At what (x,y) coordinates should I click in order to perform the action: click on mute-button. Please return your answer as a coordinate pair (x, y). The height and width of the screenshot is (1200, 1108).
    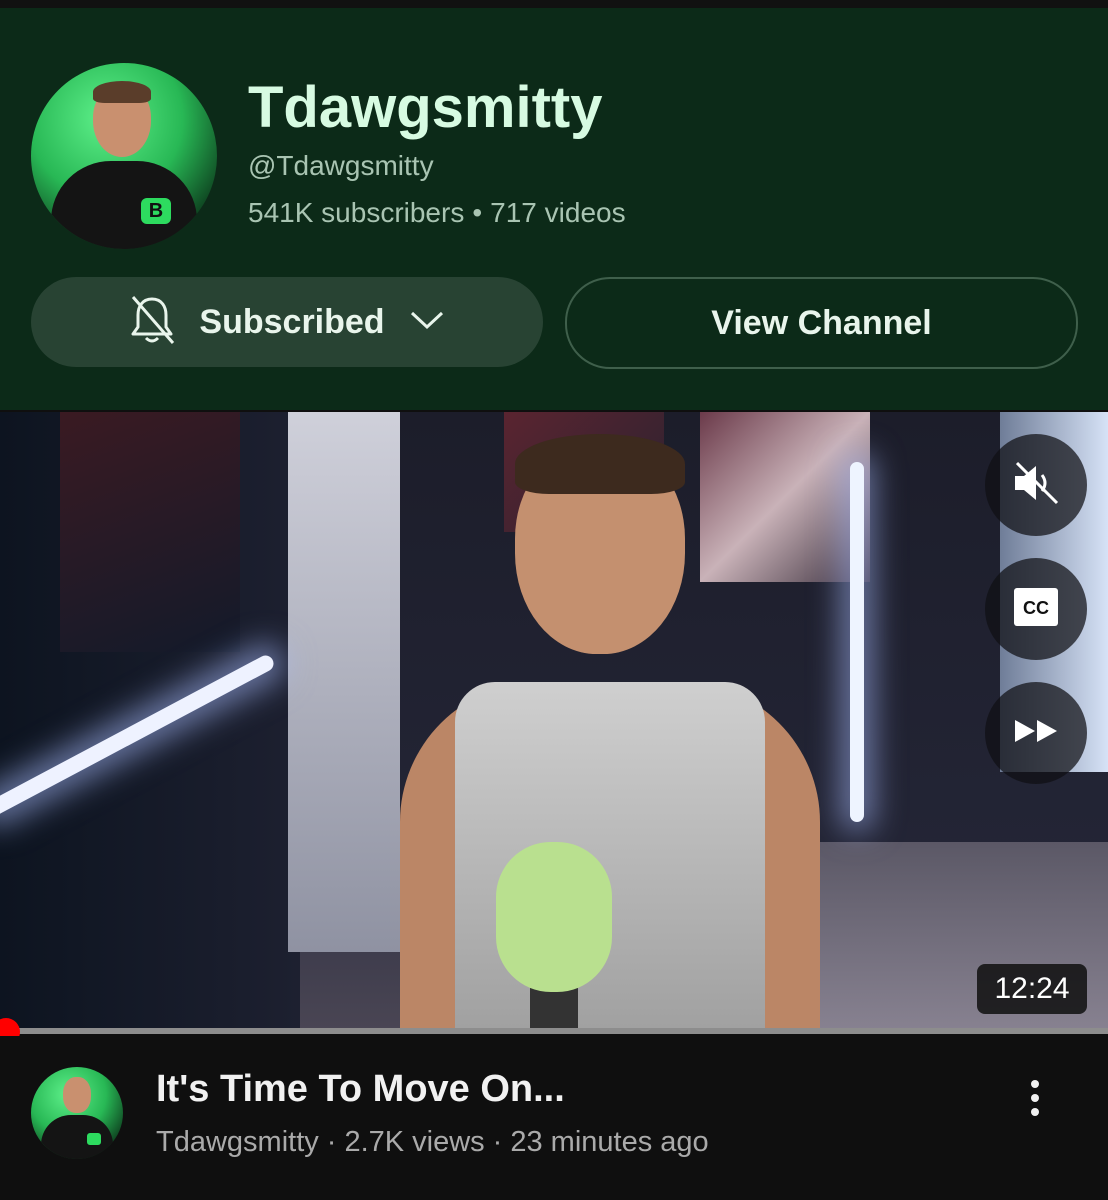
    Looking at the image, I should click on (1036, 485).